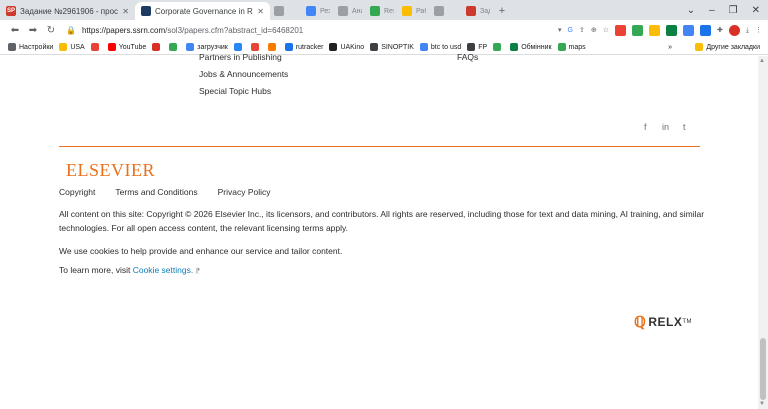  I want to click on maximize-icon: ❐, so click(733, 10).